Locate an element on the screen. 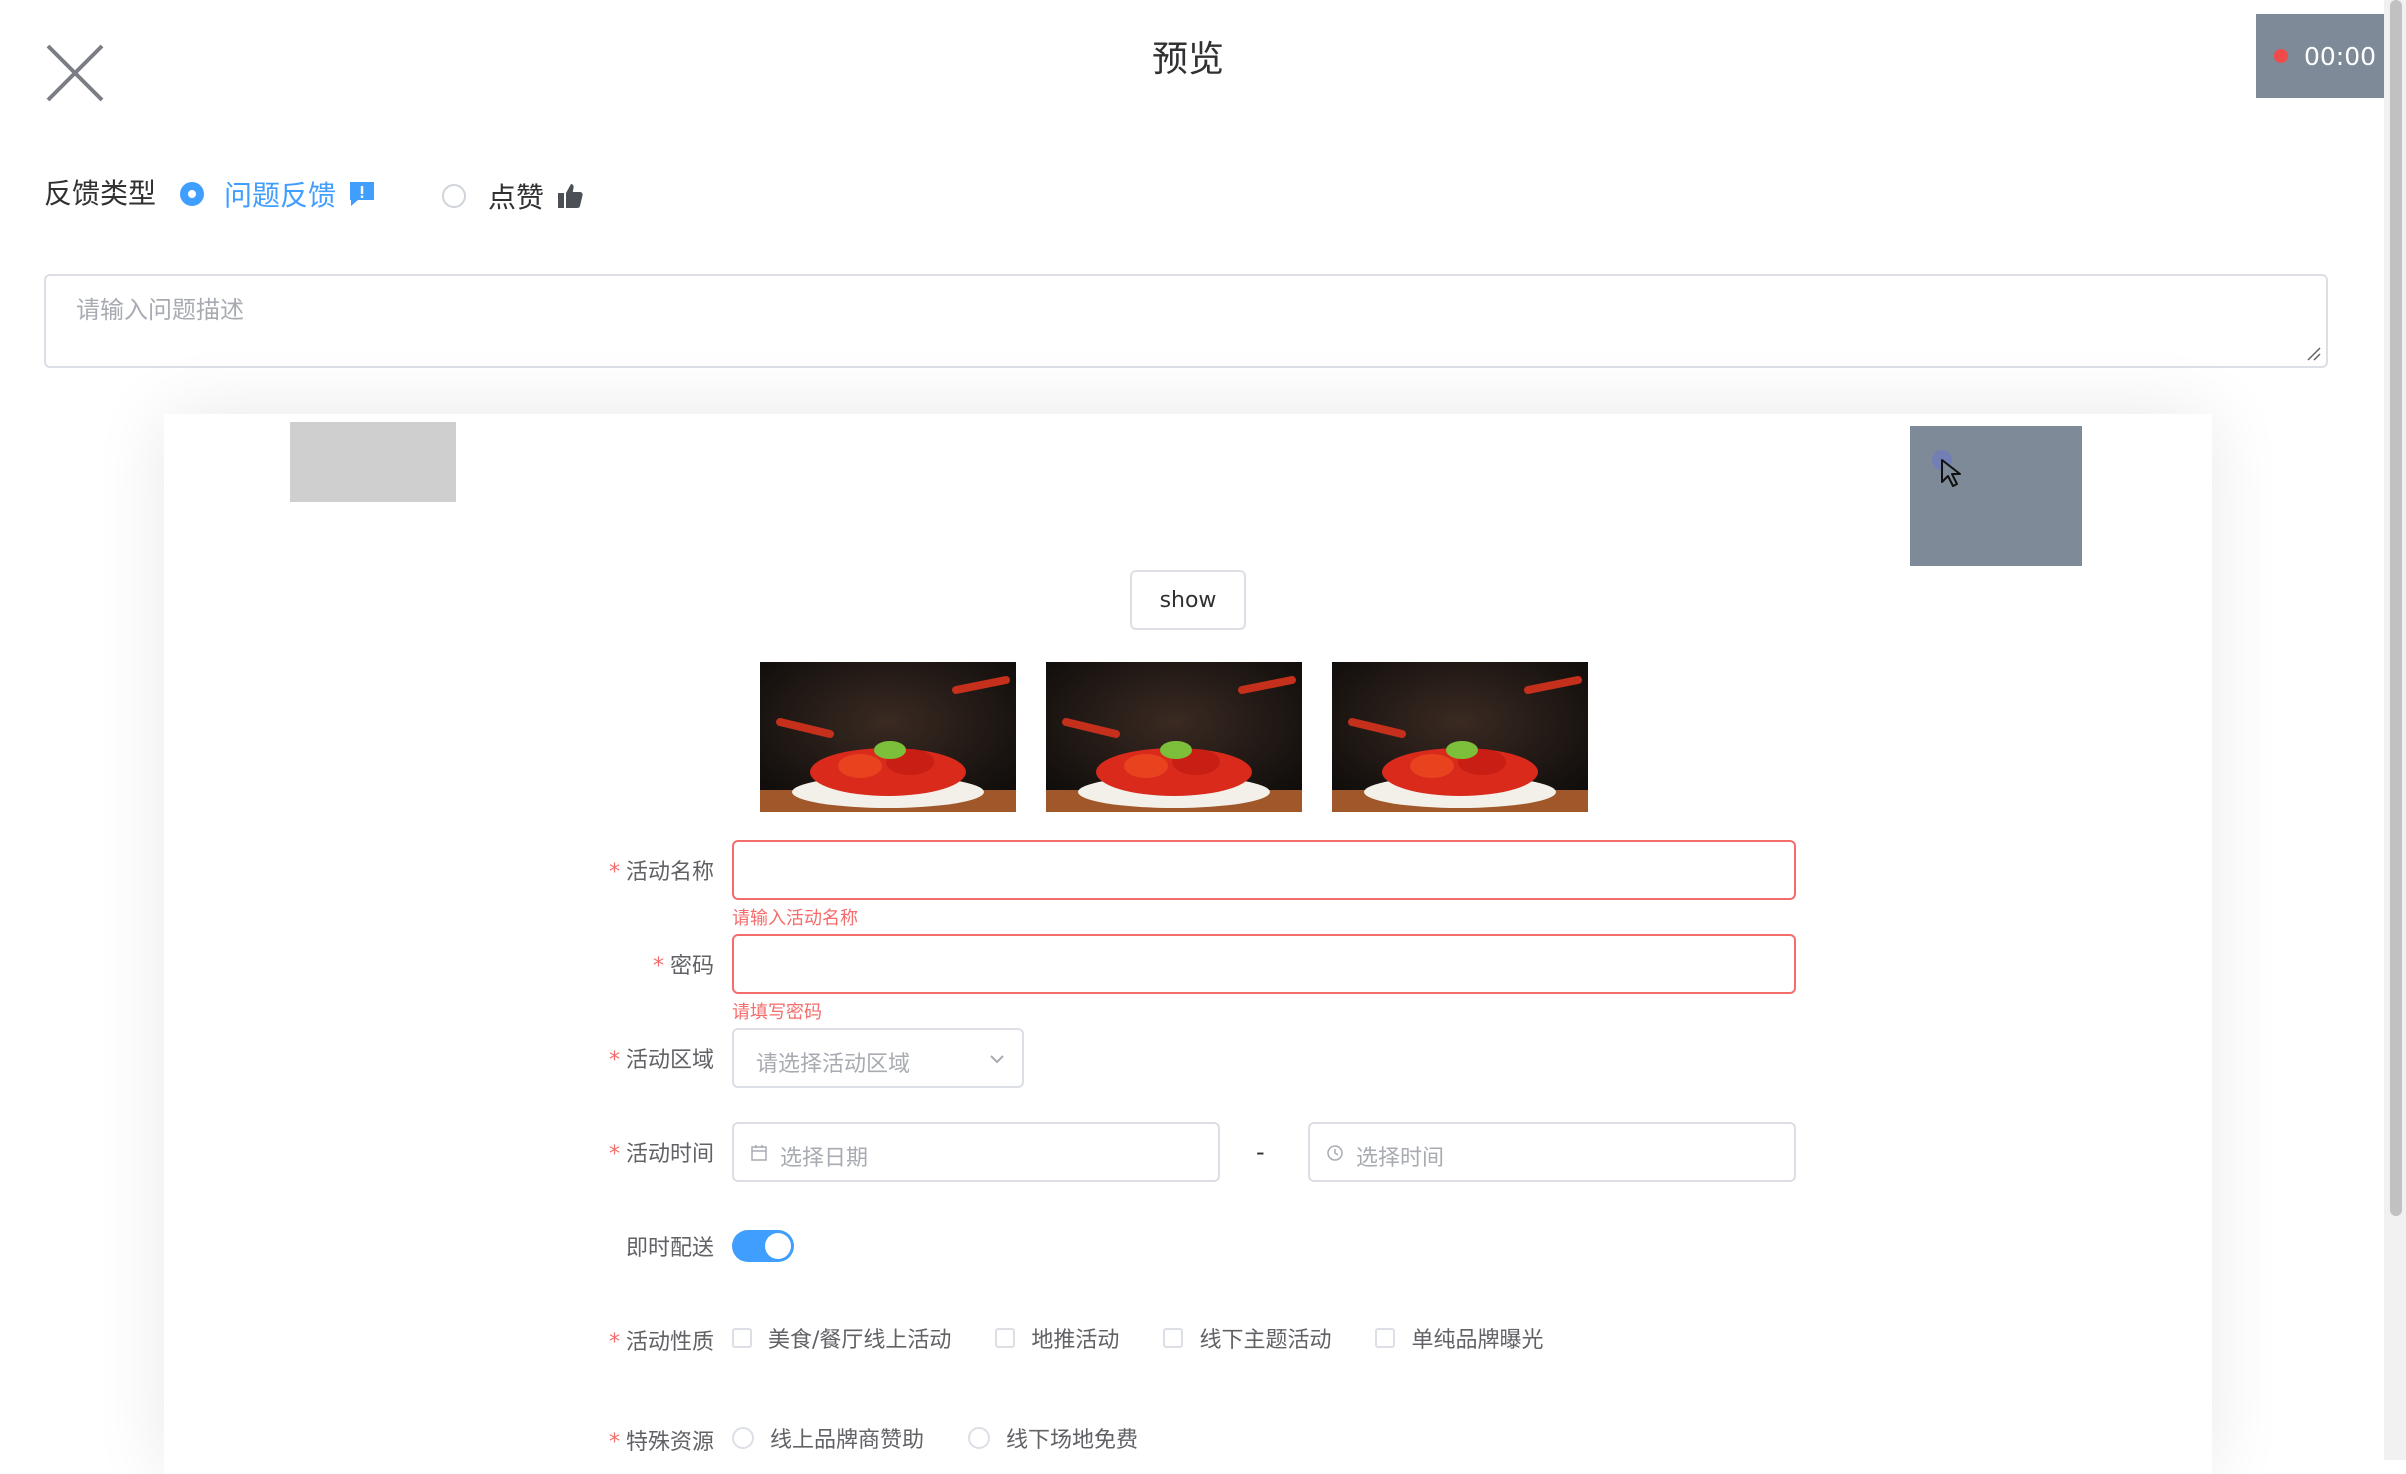 This screenshot has height=1474, width=2406. password-input is located at coordinates (1264, 964).